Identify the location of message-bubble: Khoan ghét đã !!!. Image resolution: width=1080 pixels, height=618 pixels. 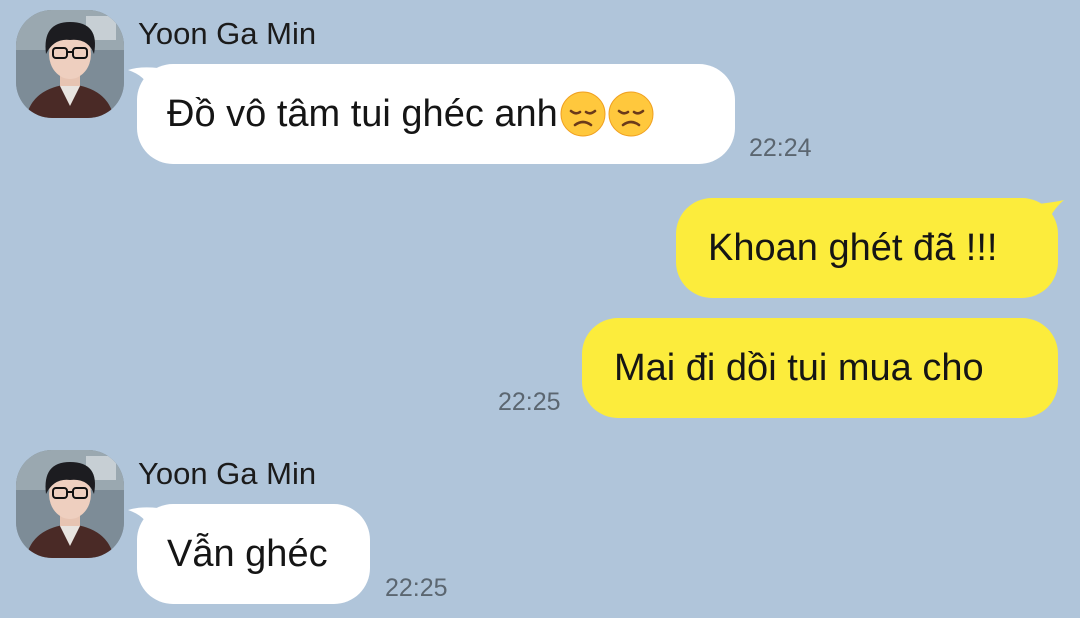
(867, 248).